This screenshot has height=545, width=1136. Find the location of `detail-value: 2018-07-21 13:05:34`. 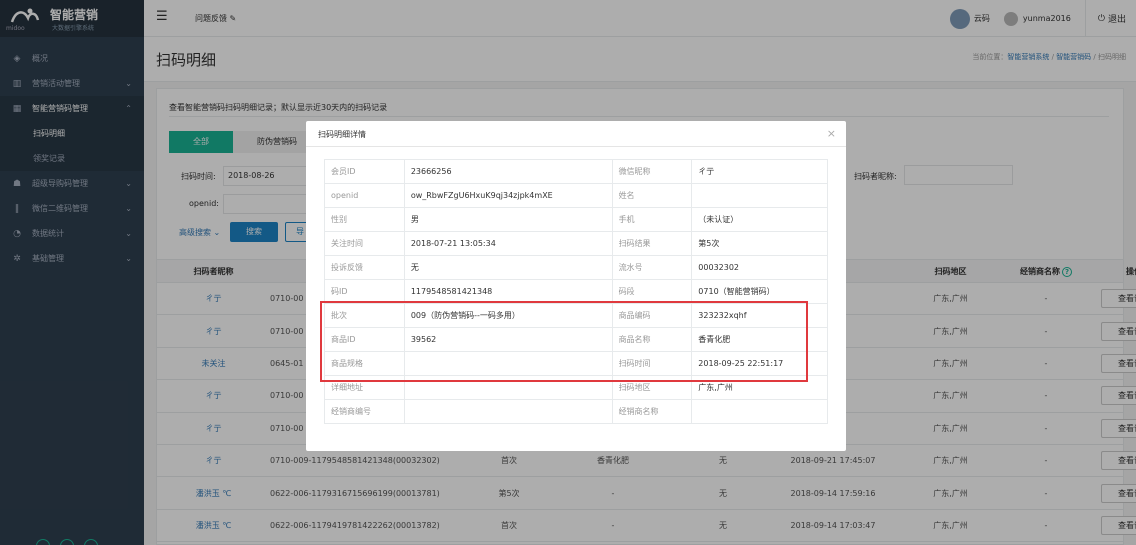

detail-value: 2018-07-21 13:05:34 is located at coordinates (508, 243).